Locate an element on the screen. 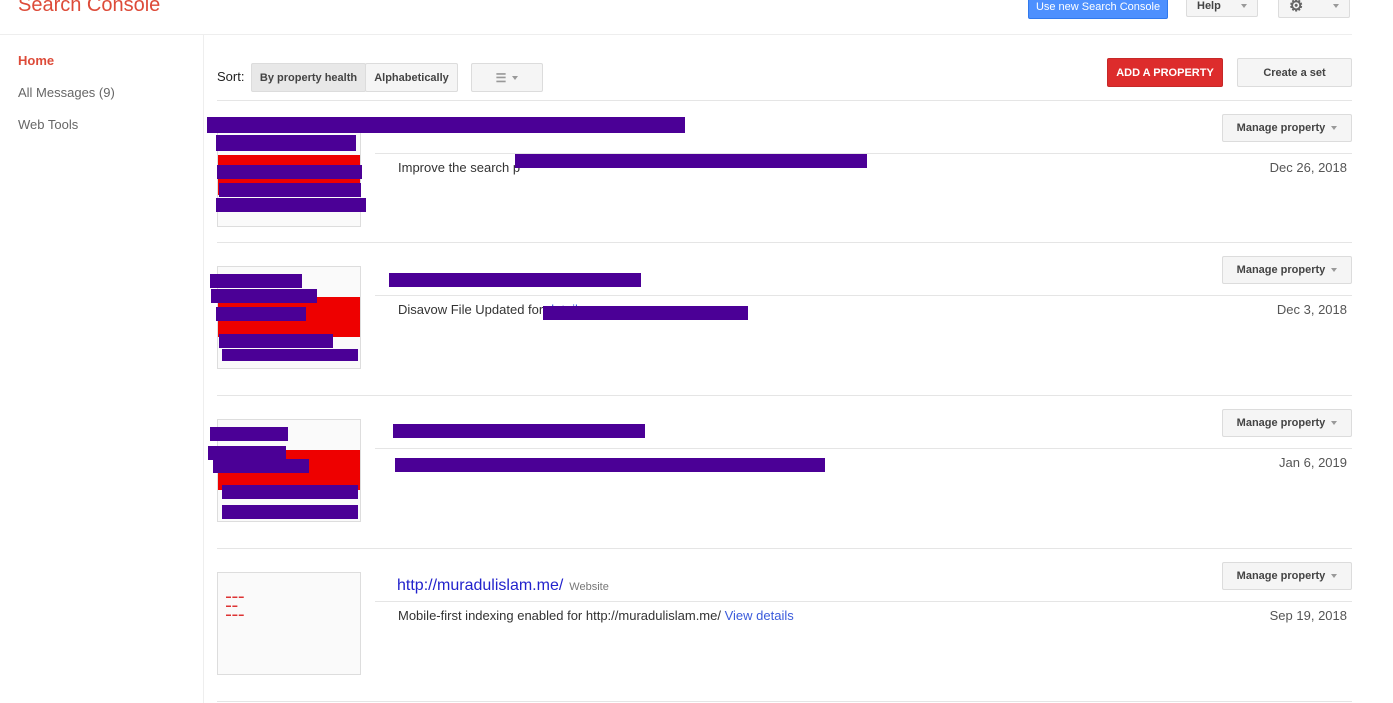 The width and height of the screenshot is (1393, 703). property-row: http://muradulislam.me/Website is located at coordinates (503, 586).